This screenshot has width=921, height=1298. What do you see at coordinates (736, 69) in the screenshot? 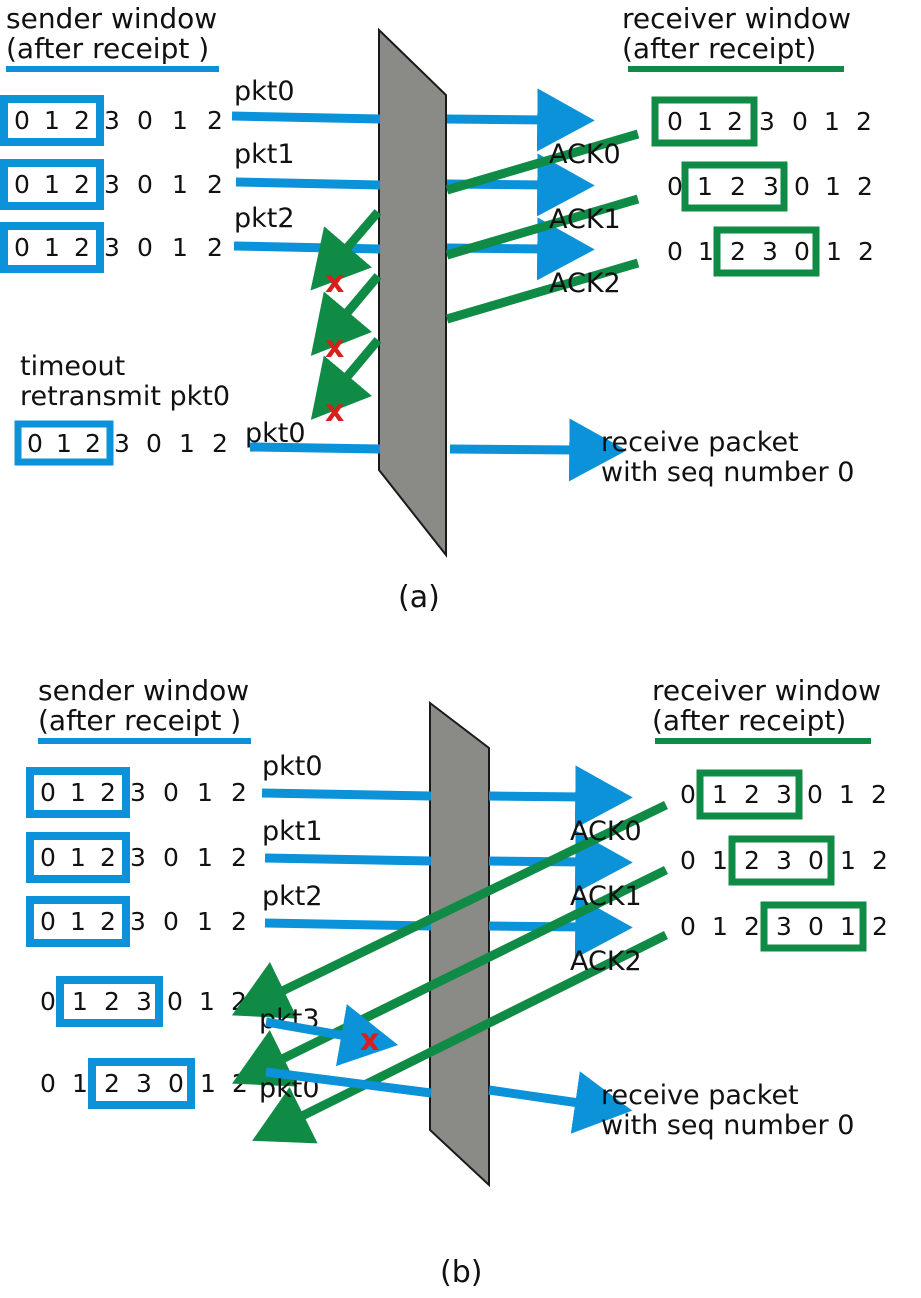
I see `receiver-title-underline` at bounding box center [736, 69].